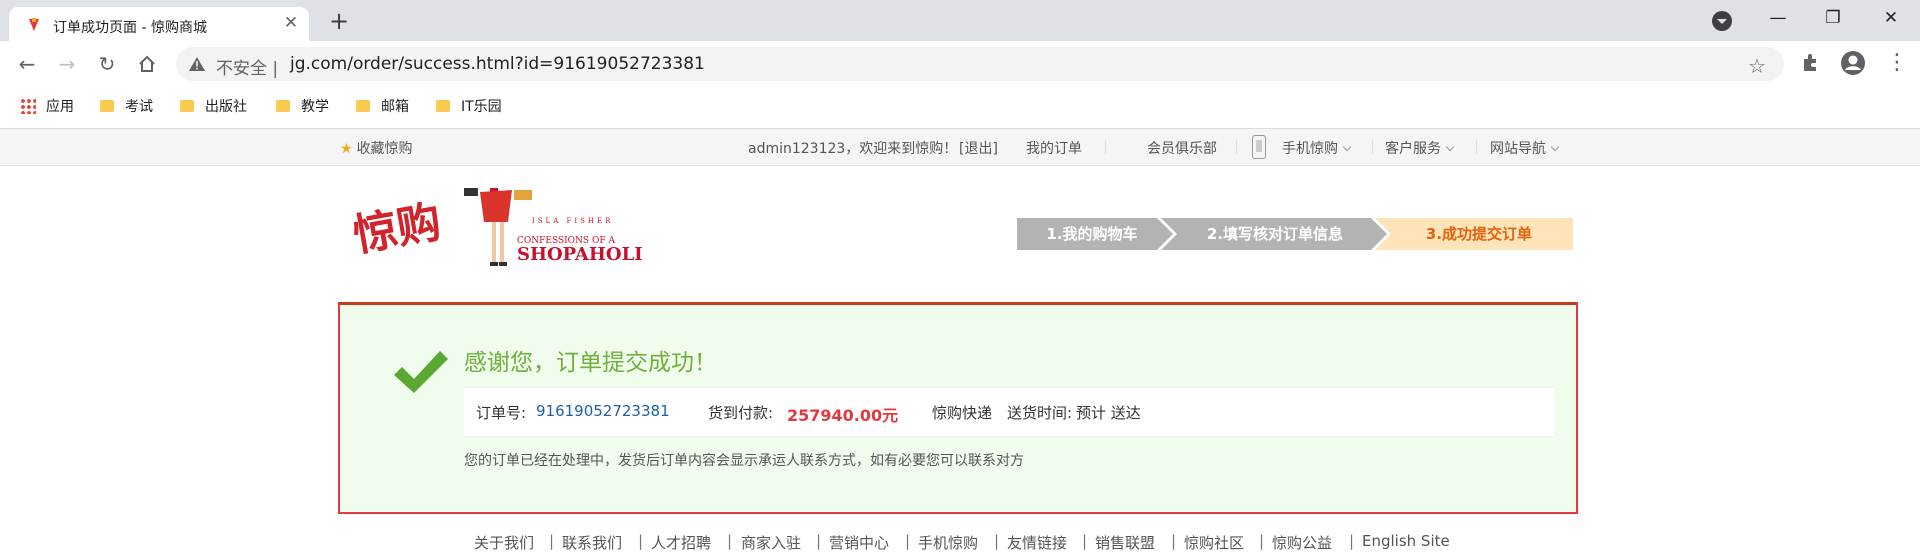 This screenshot has height=560, width=1920. Describe the element at coordinates (1125, 542) in the screenshot. I see `footer-link: 销售联盟` at that location.